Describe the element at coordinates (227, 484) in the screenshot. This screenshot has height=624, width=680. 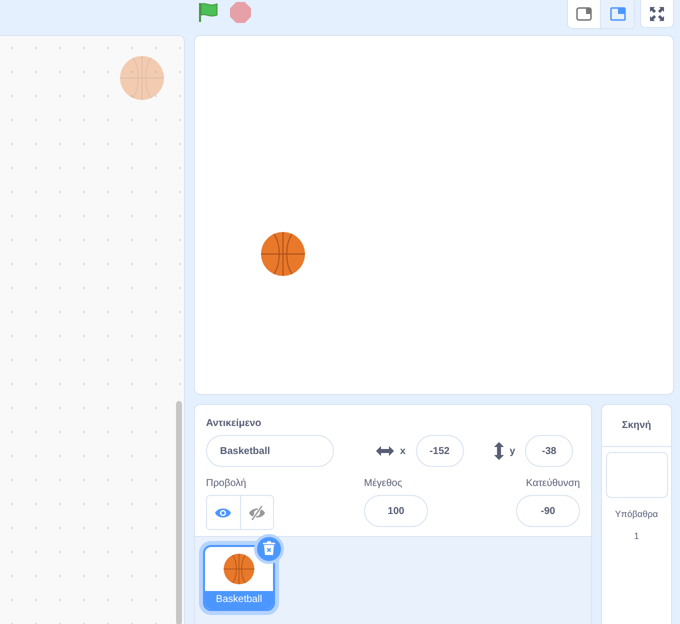
I see `show-label: Προβολή` at that location.